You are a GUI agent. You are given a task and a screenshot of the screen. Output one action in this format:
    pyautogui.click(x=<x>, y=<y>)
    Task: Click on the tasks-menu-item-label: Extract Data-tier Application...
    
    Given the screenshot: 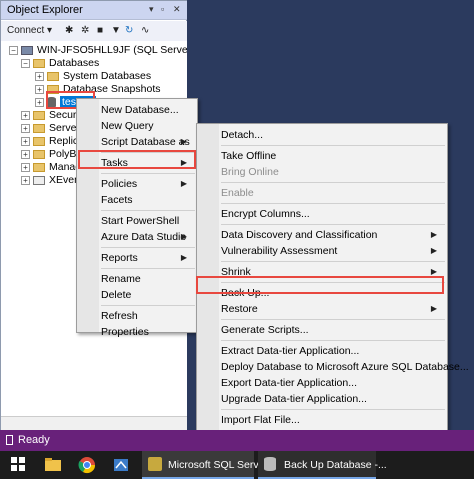 What is the action you would take?
    pyautogui.click(x=290, y=351)
    